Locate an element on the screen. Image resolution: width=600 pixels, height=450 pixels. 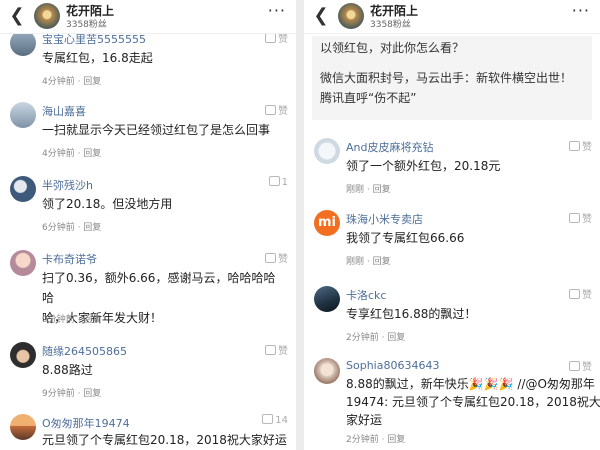
comment-text: 领了一个额外红包，20.18元 is located at coordinates (468, 166).